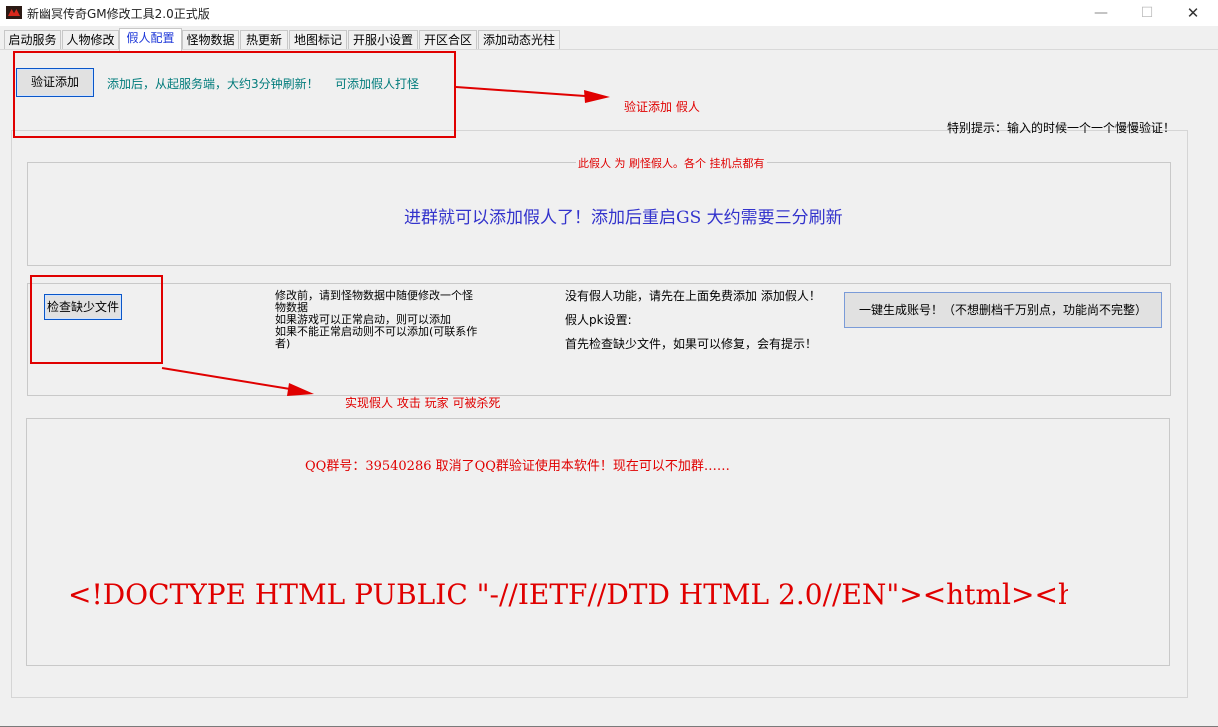 The height and width of the screenshot is (727, 1218). Describe the element at coordinates (237, 381) in the screenshot. I see `pk-arrow` at that location.